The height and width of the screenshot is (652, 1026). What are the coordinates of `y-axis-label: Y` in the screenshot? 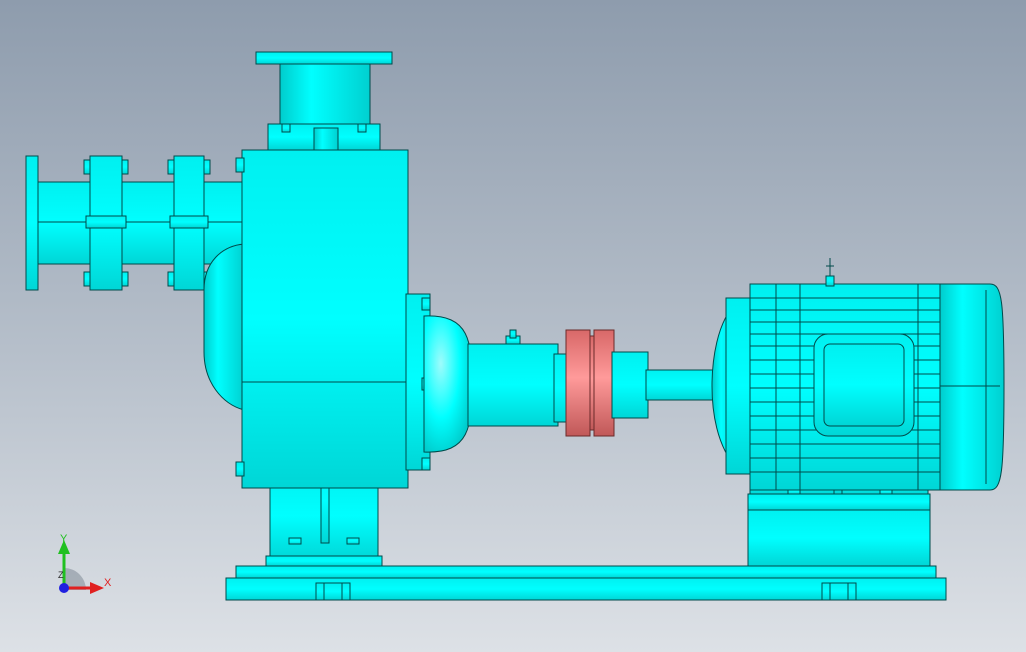 It's located at (64, 539).